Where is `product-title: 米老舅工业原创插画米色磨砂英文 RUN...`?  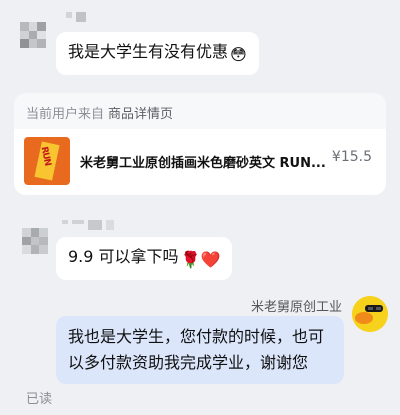 product-title: 米老舅工业原创插画米色磨砂英文 RUN... is located at coordinates (203, 163).